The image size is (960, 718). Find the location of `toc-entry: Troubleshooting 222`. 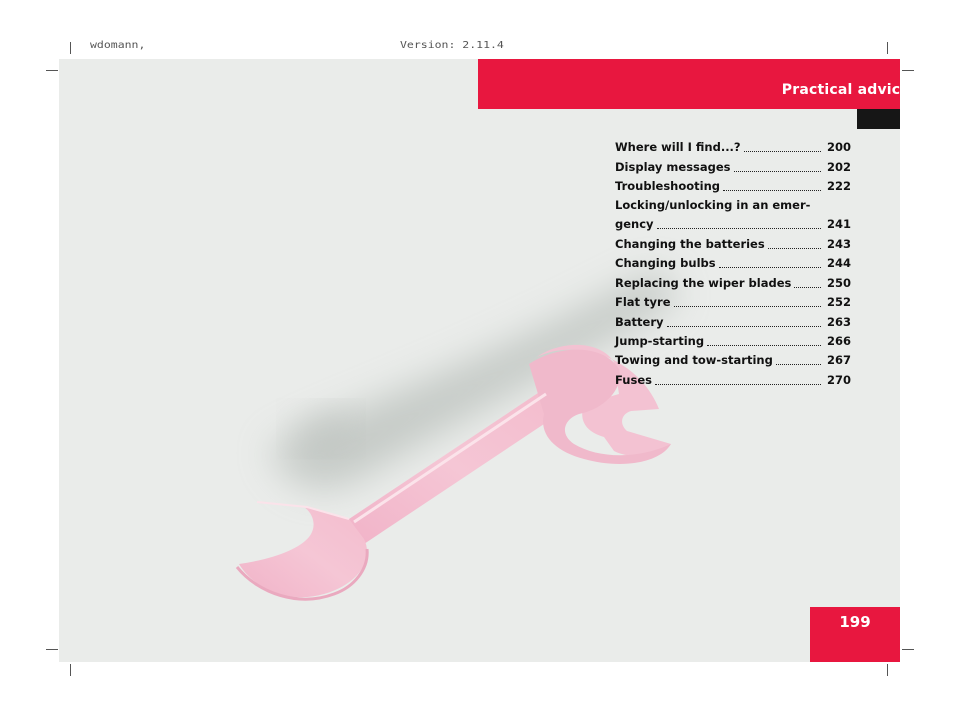

toc-entry: Troubleshooting 222 is located at coordinates (733, 186).